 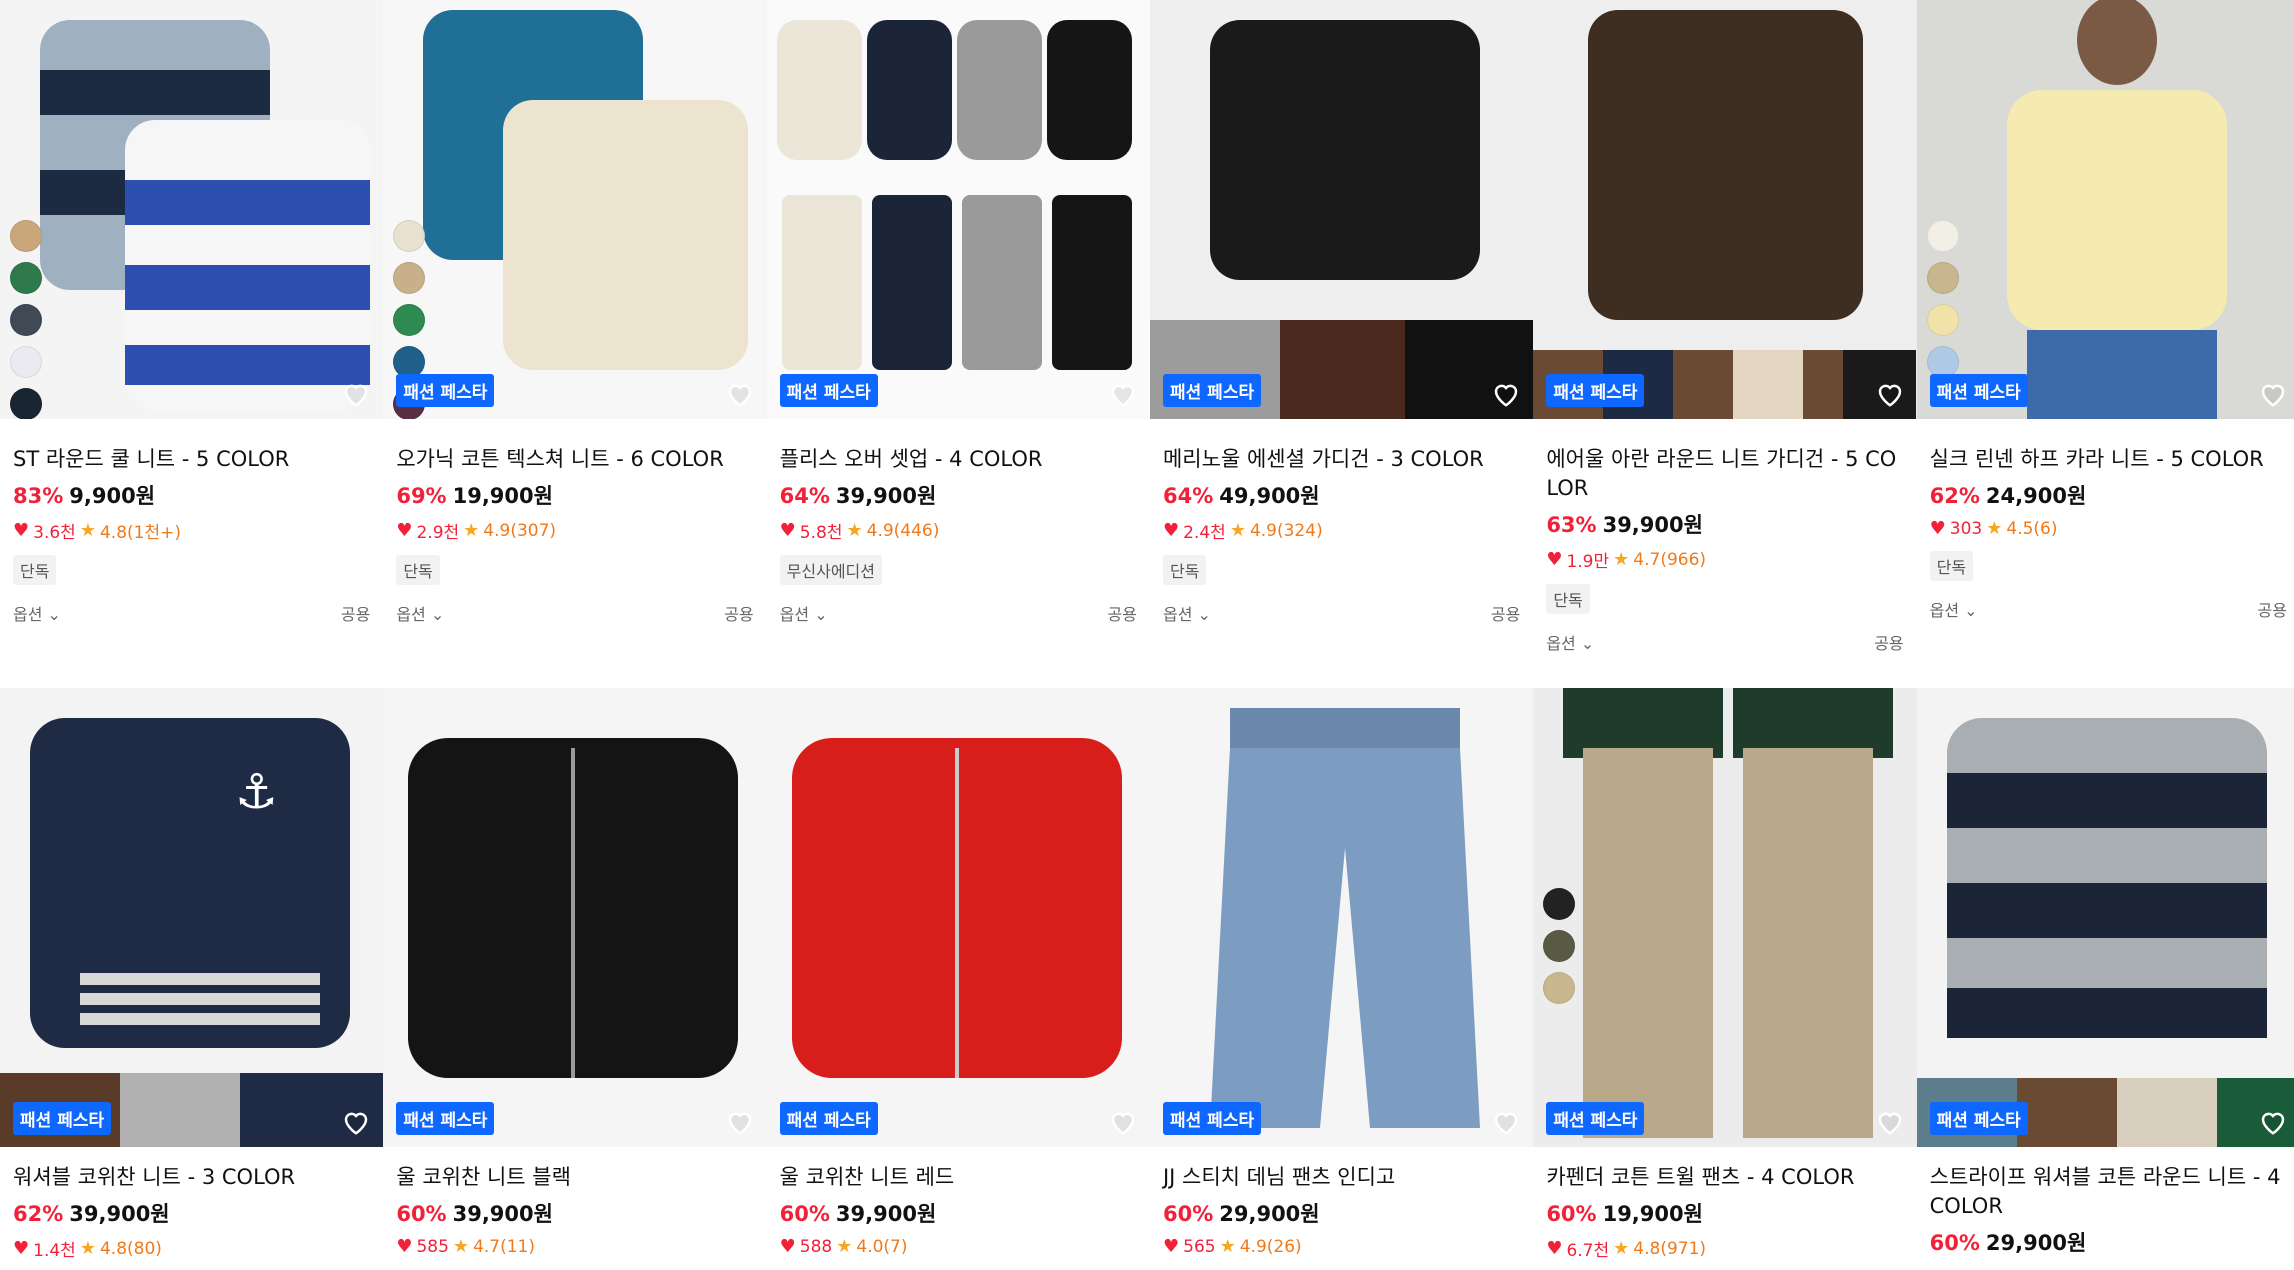 What do you see at coordinates (1724, 559) in the screenshot?
I see `review-row: ♥ 1.9만 ★ 4.7(966)` at bounding box center [1724, 559].